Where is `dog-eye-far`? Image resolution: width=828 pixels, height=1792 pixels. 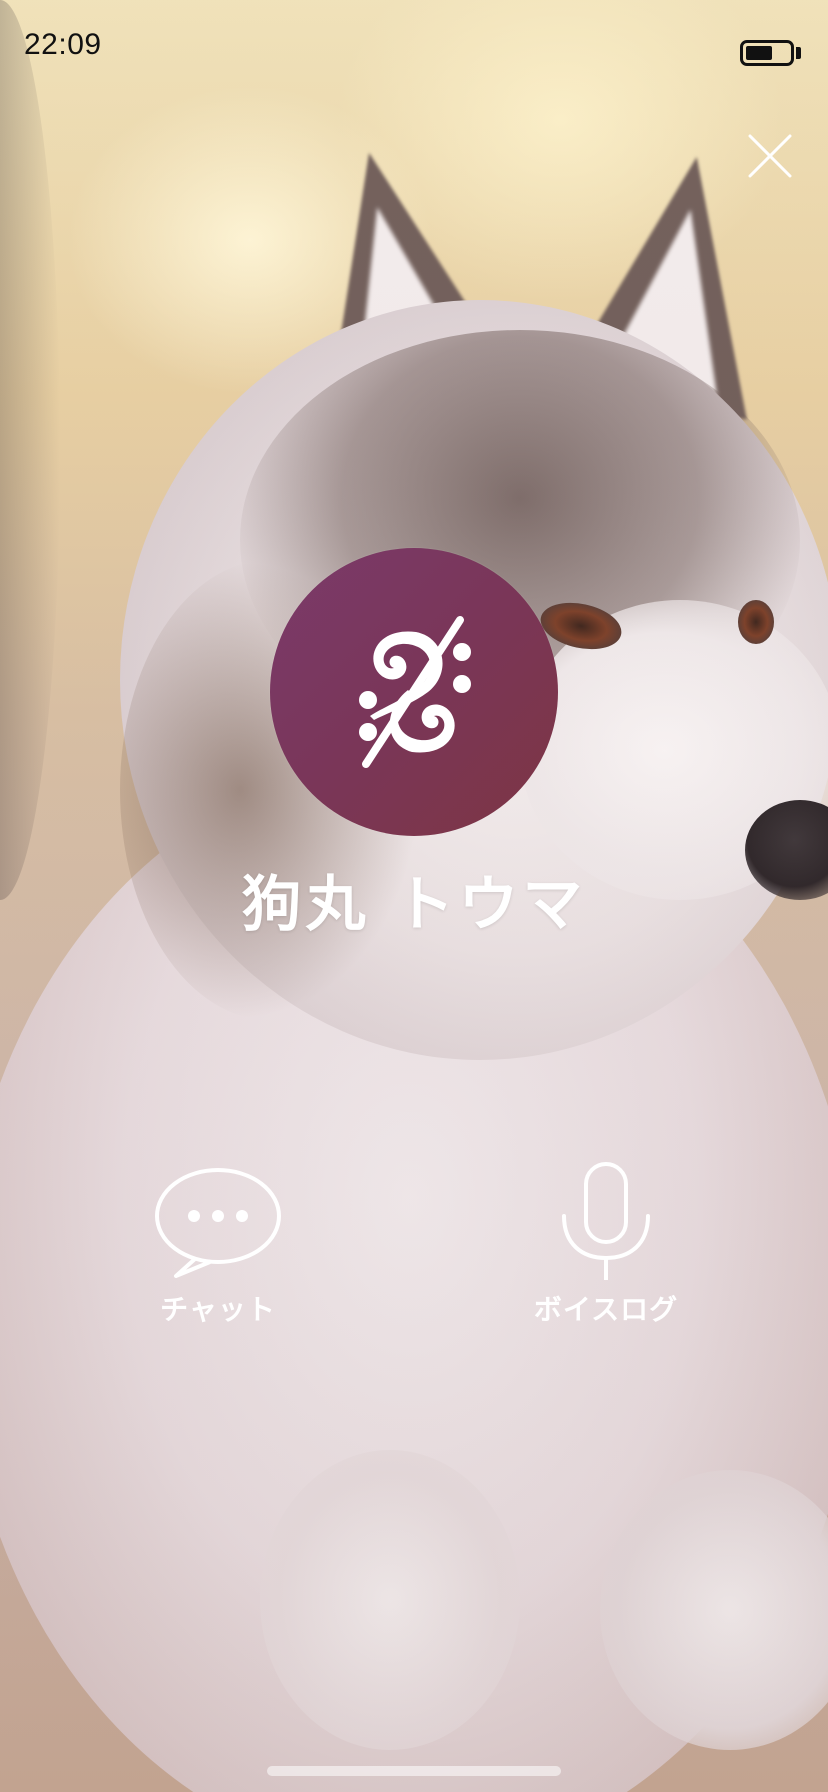 dog-eye-far is located at coordinates (756, 622).